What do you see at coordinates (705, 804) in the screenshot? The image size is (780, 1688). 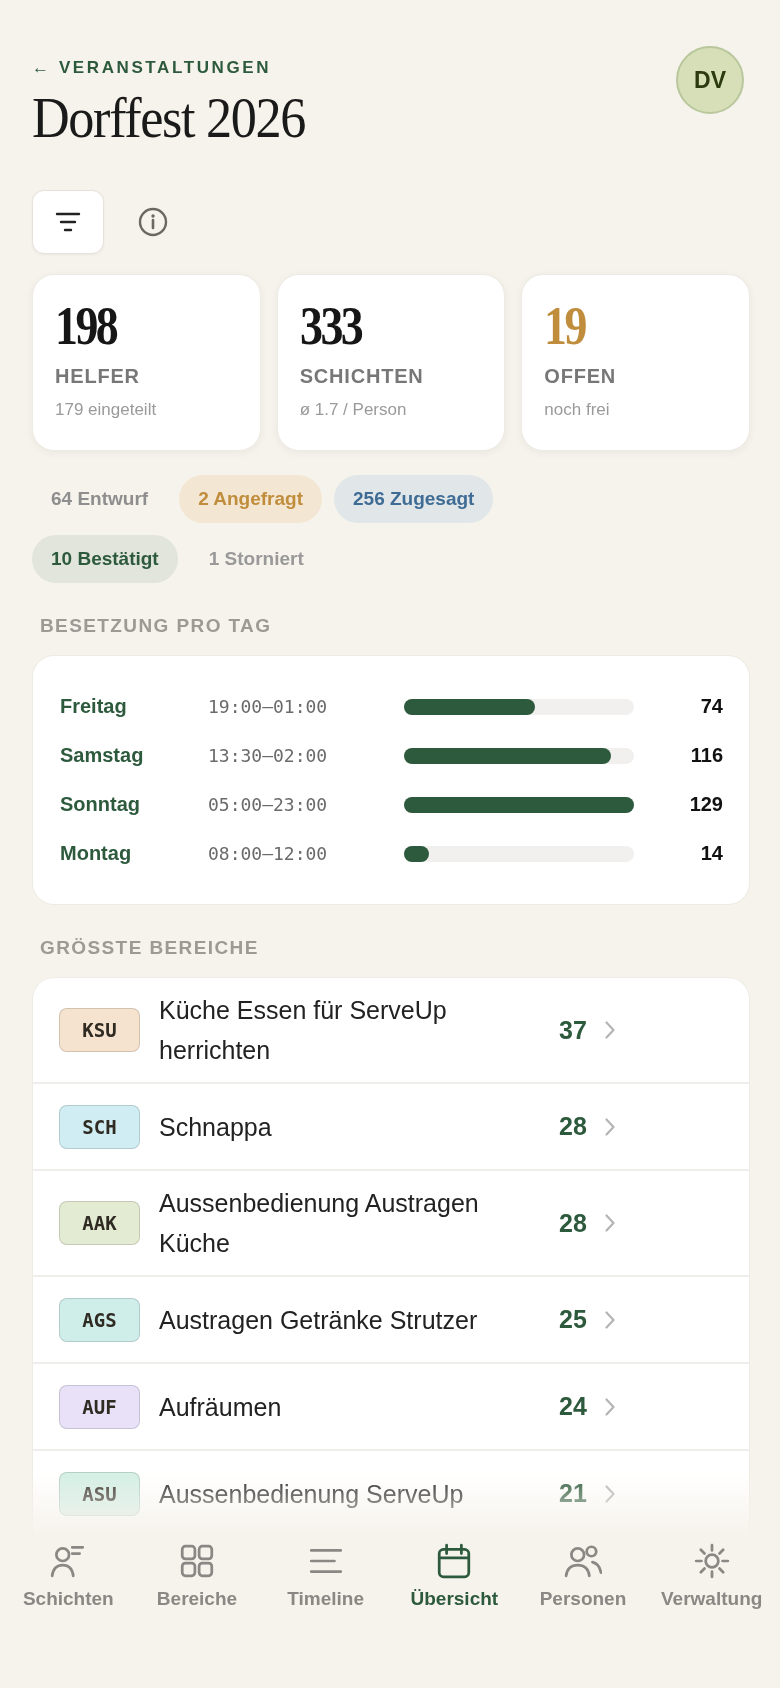 I see `staff-count: 129` at bounding box center [705, 804].